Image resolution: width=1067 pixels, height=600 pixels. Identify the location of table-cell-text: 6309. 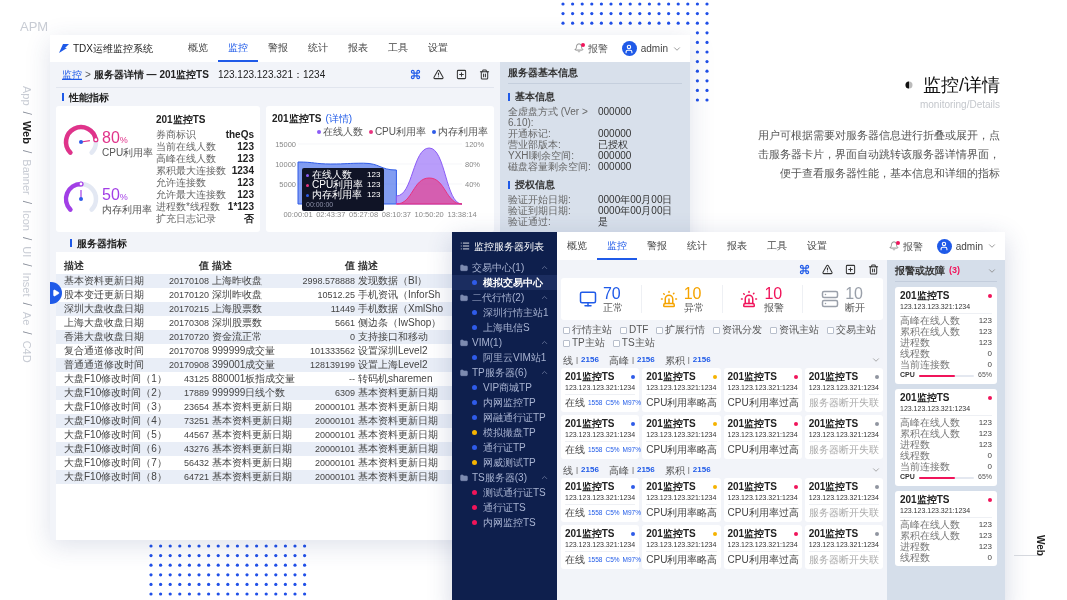
(344, 393).